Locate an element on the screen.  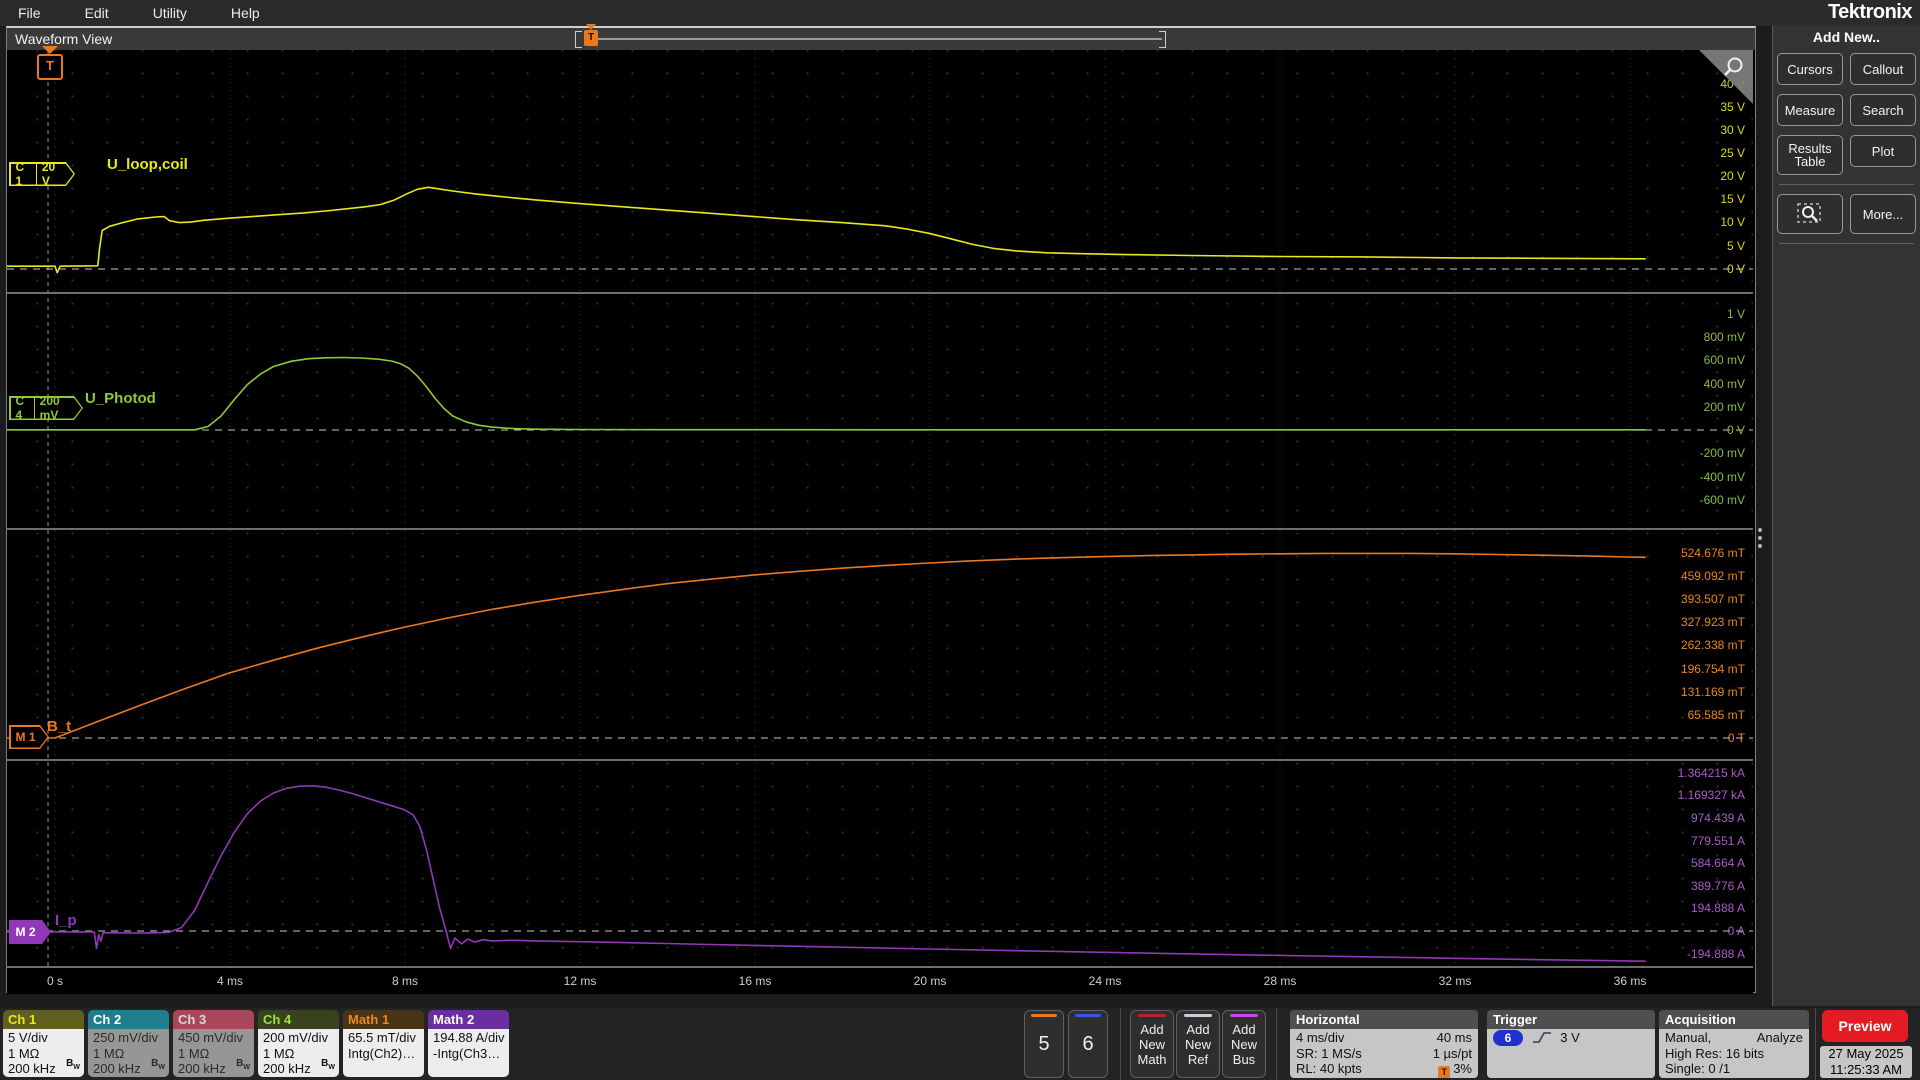
channel-badge-ch1: Ch 15 V/div 1 MΩ 200 kHz BW is located at coordinates (43, 1043).